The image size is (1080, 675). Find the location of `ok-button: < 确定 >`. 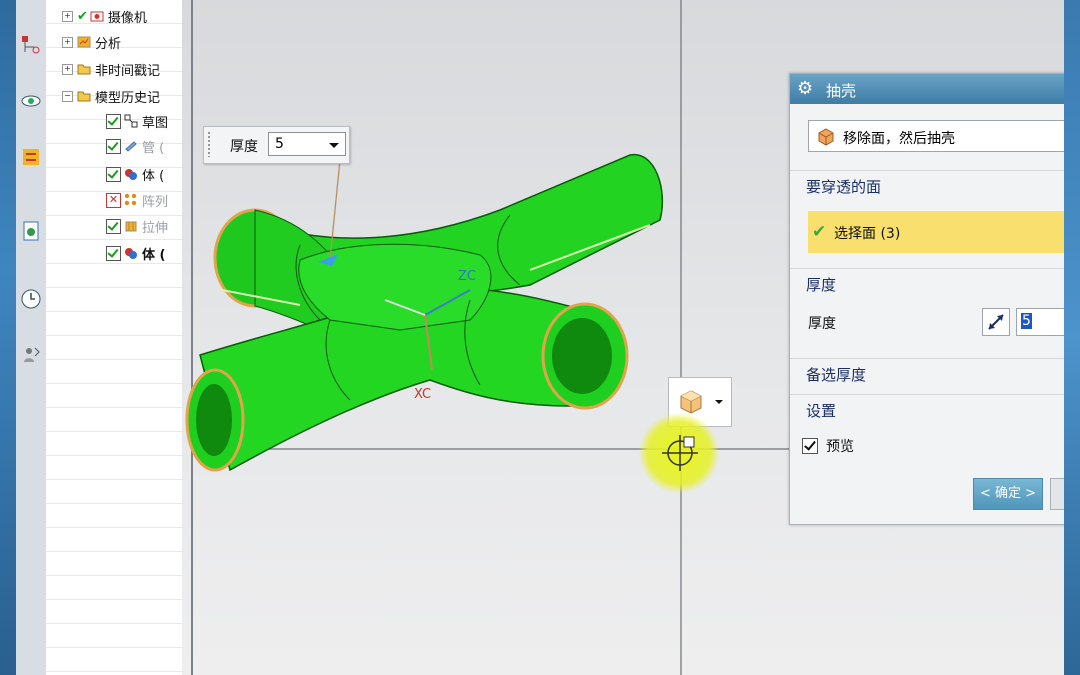

ok-button: < 确定 > is located at coordinates (1008, 494).